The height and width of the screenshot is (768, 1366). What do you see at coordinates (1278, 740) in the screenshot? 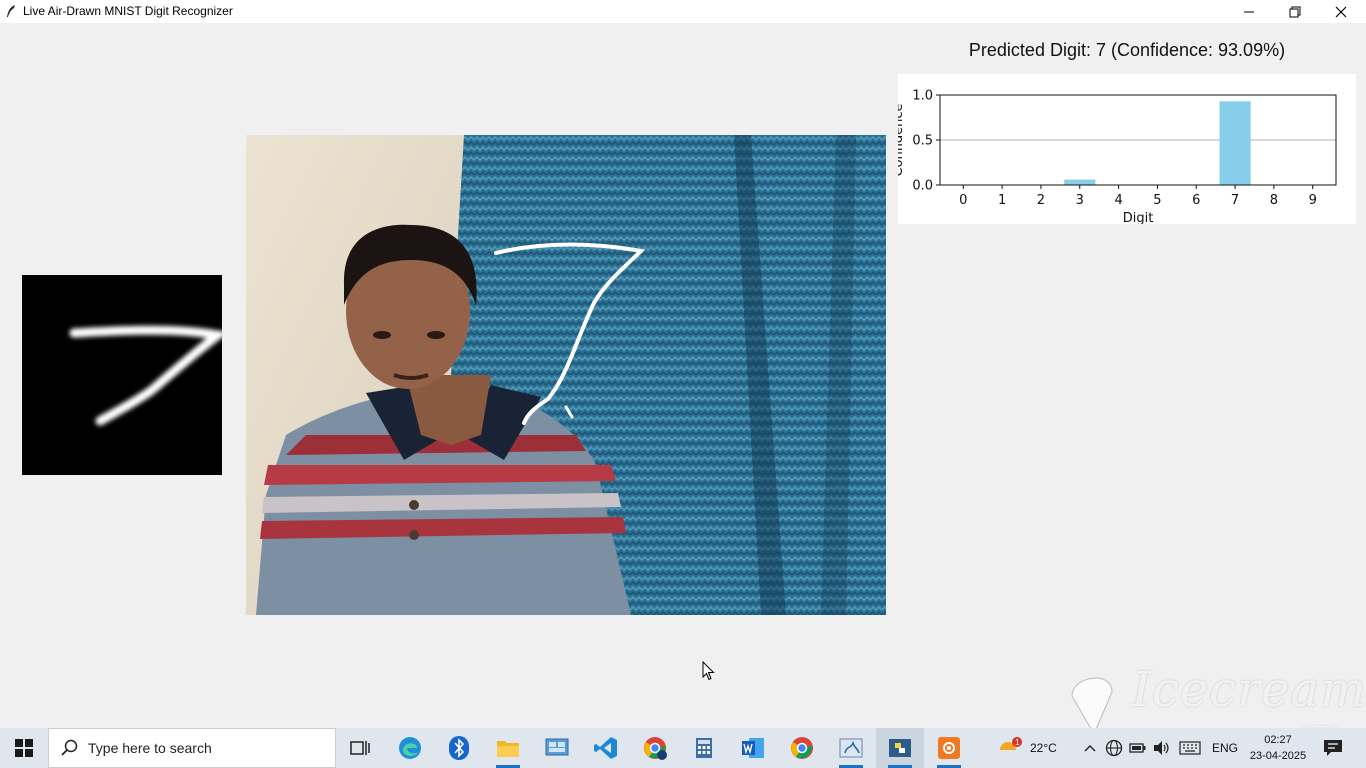
I see `clock-time: 02:27` at bounding box center [1278, 740].